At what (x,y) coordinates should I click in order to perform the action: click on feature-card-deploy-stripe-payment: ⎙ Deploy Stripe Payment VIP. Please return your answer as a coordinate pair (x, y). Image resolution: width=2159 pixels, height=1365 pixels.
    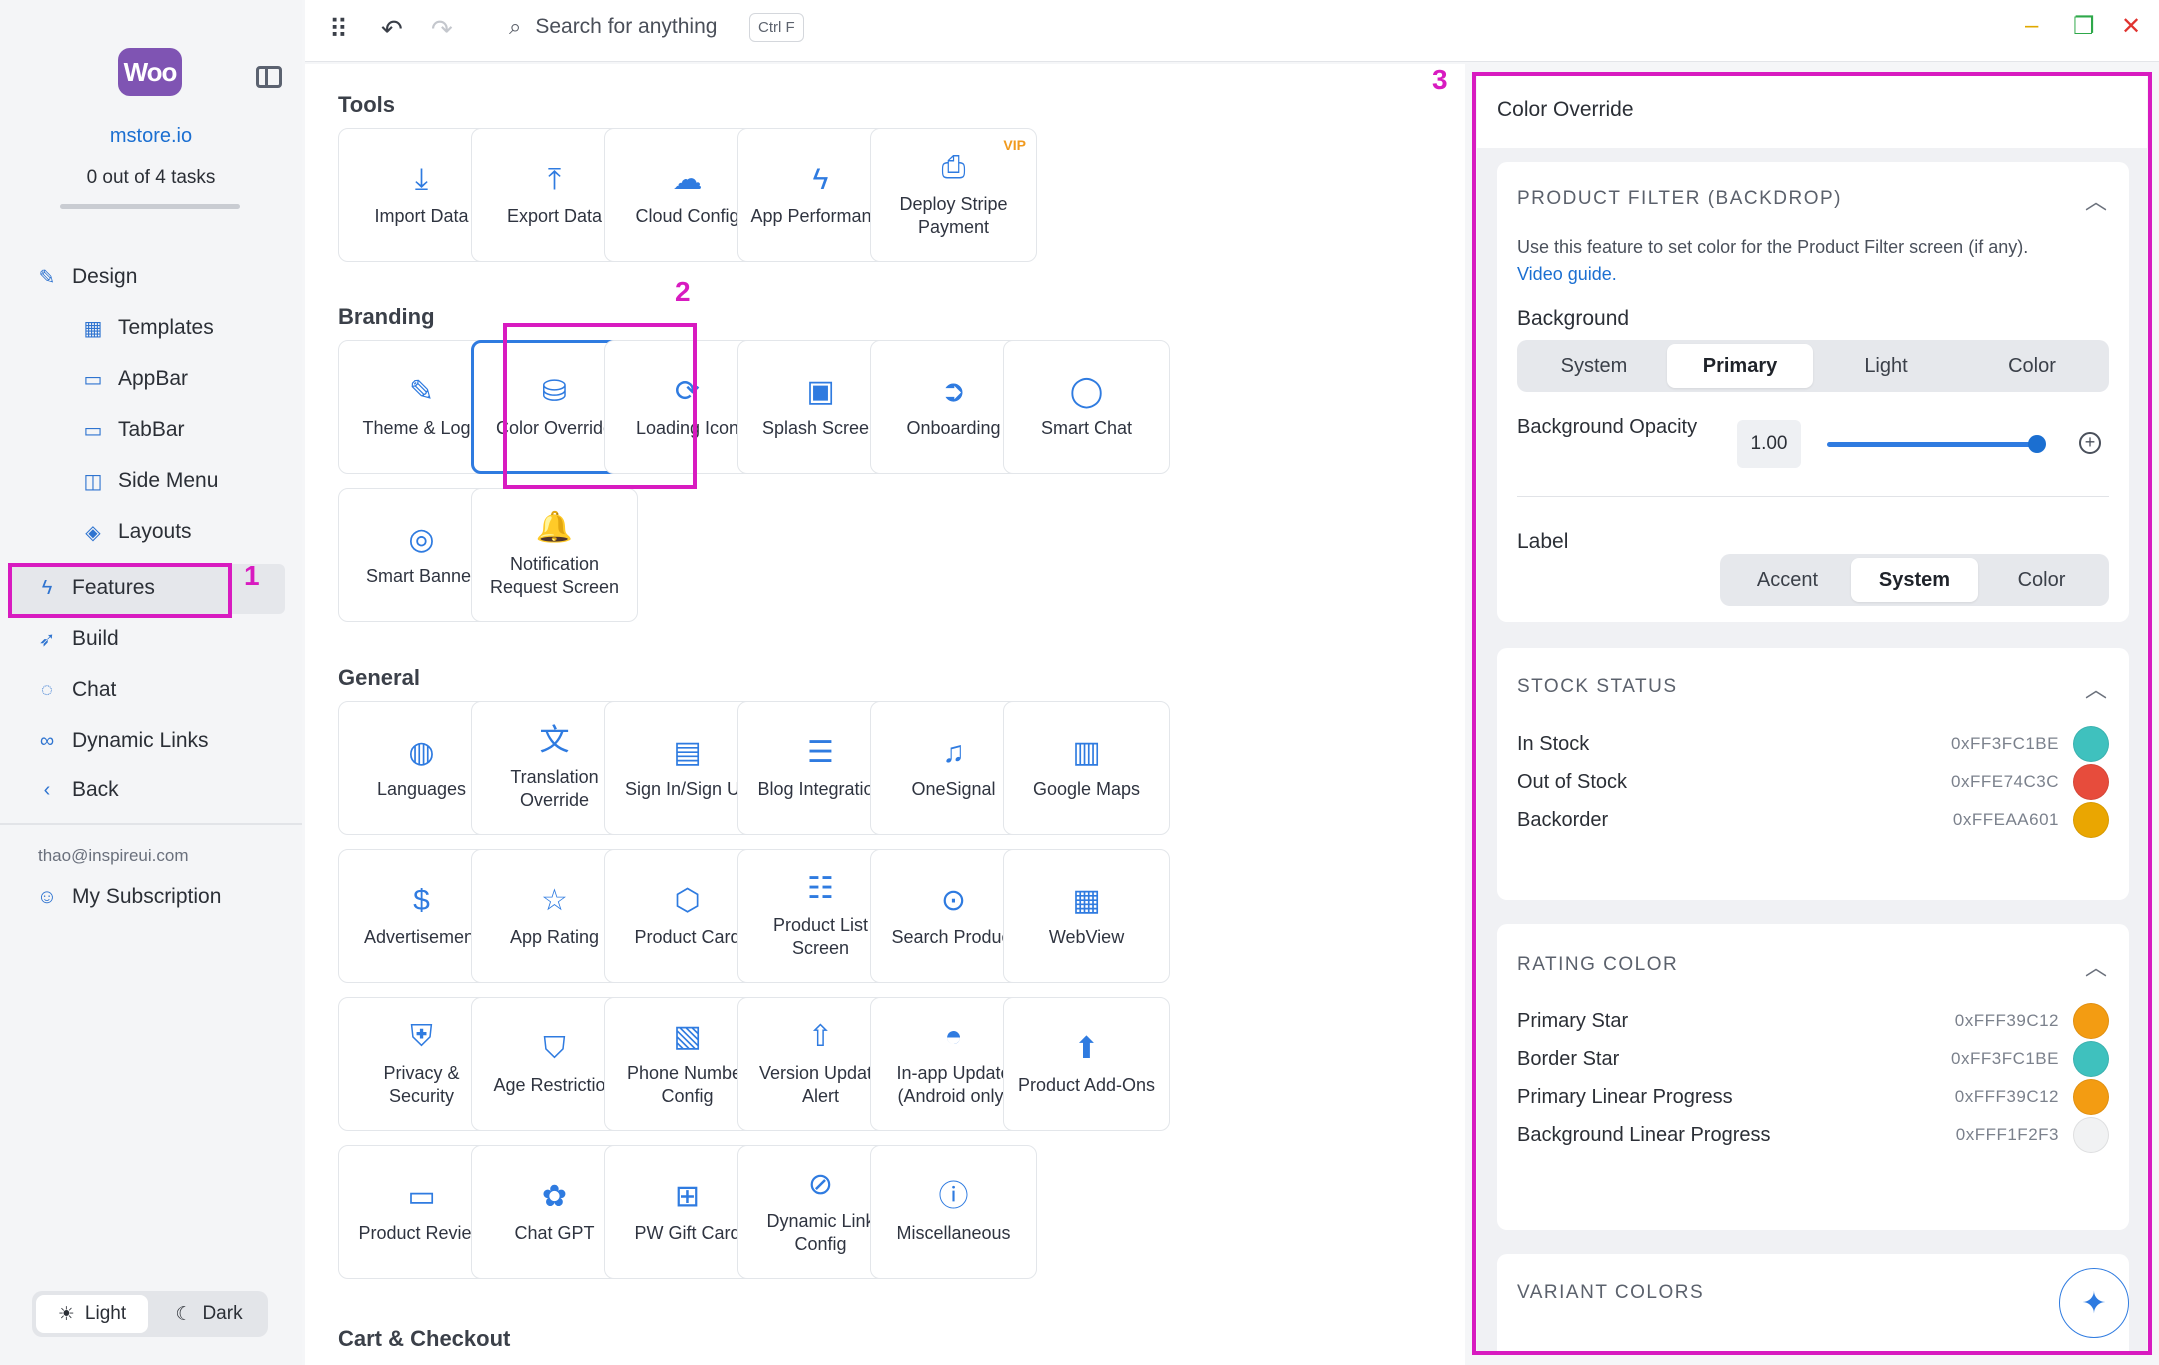
    Looking at the image, I should click on (953, 195).